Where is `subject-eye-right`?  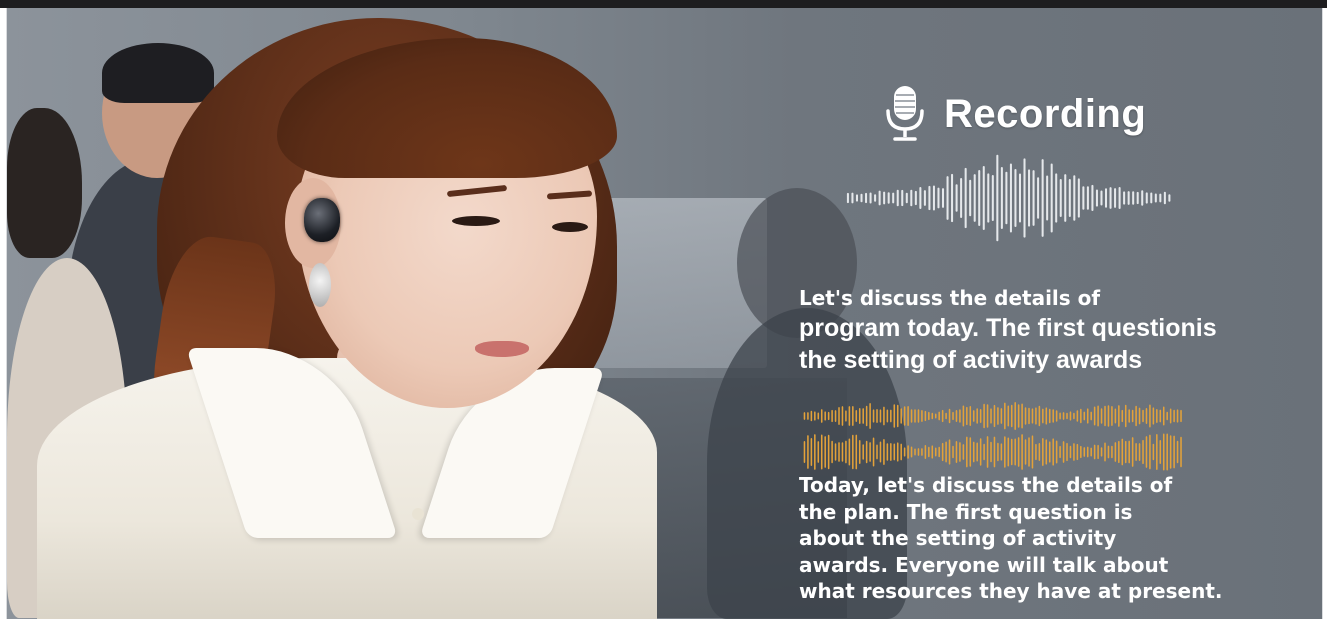
subject-eye-right is located at coordinates (570, 227).